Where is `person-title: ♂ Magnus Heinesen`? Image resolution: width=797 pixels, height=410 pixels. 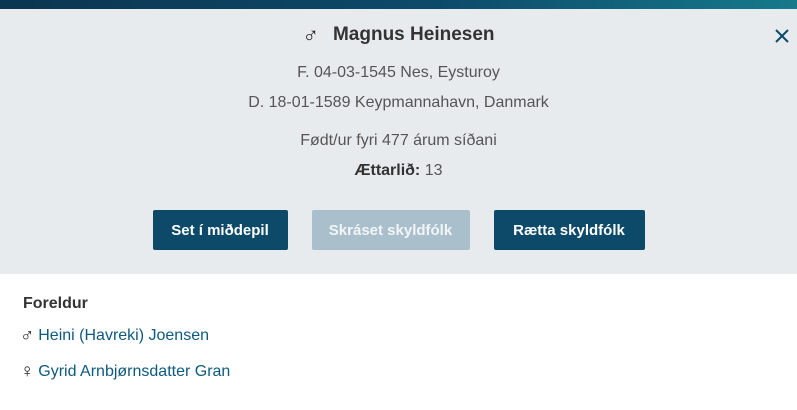
person-title: ♂ Magnus Heinesen is located at coordinates (398, 35).